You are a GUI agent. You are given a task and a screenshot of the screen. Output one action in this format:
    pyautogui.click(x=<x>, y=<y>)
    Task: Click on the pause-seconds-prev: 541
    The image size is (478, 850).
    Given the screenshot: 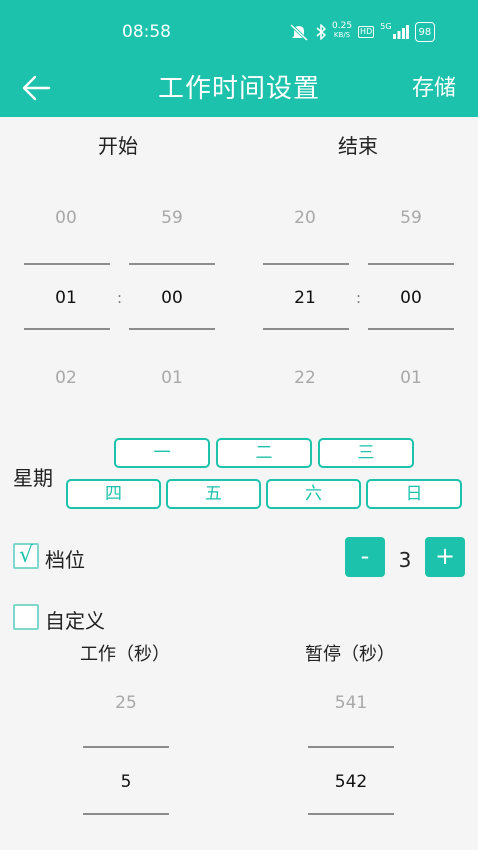 What is the action you would take?
    pyautogui.click(x=351, y=703)
    